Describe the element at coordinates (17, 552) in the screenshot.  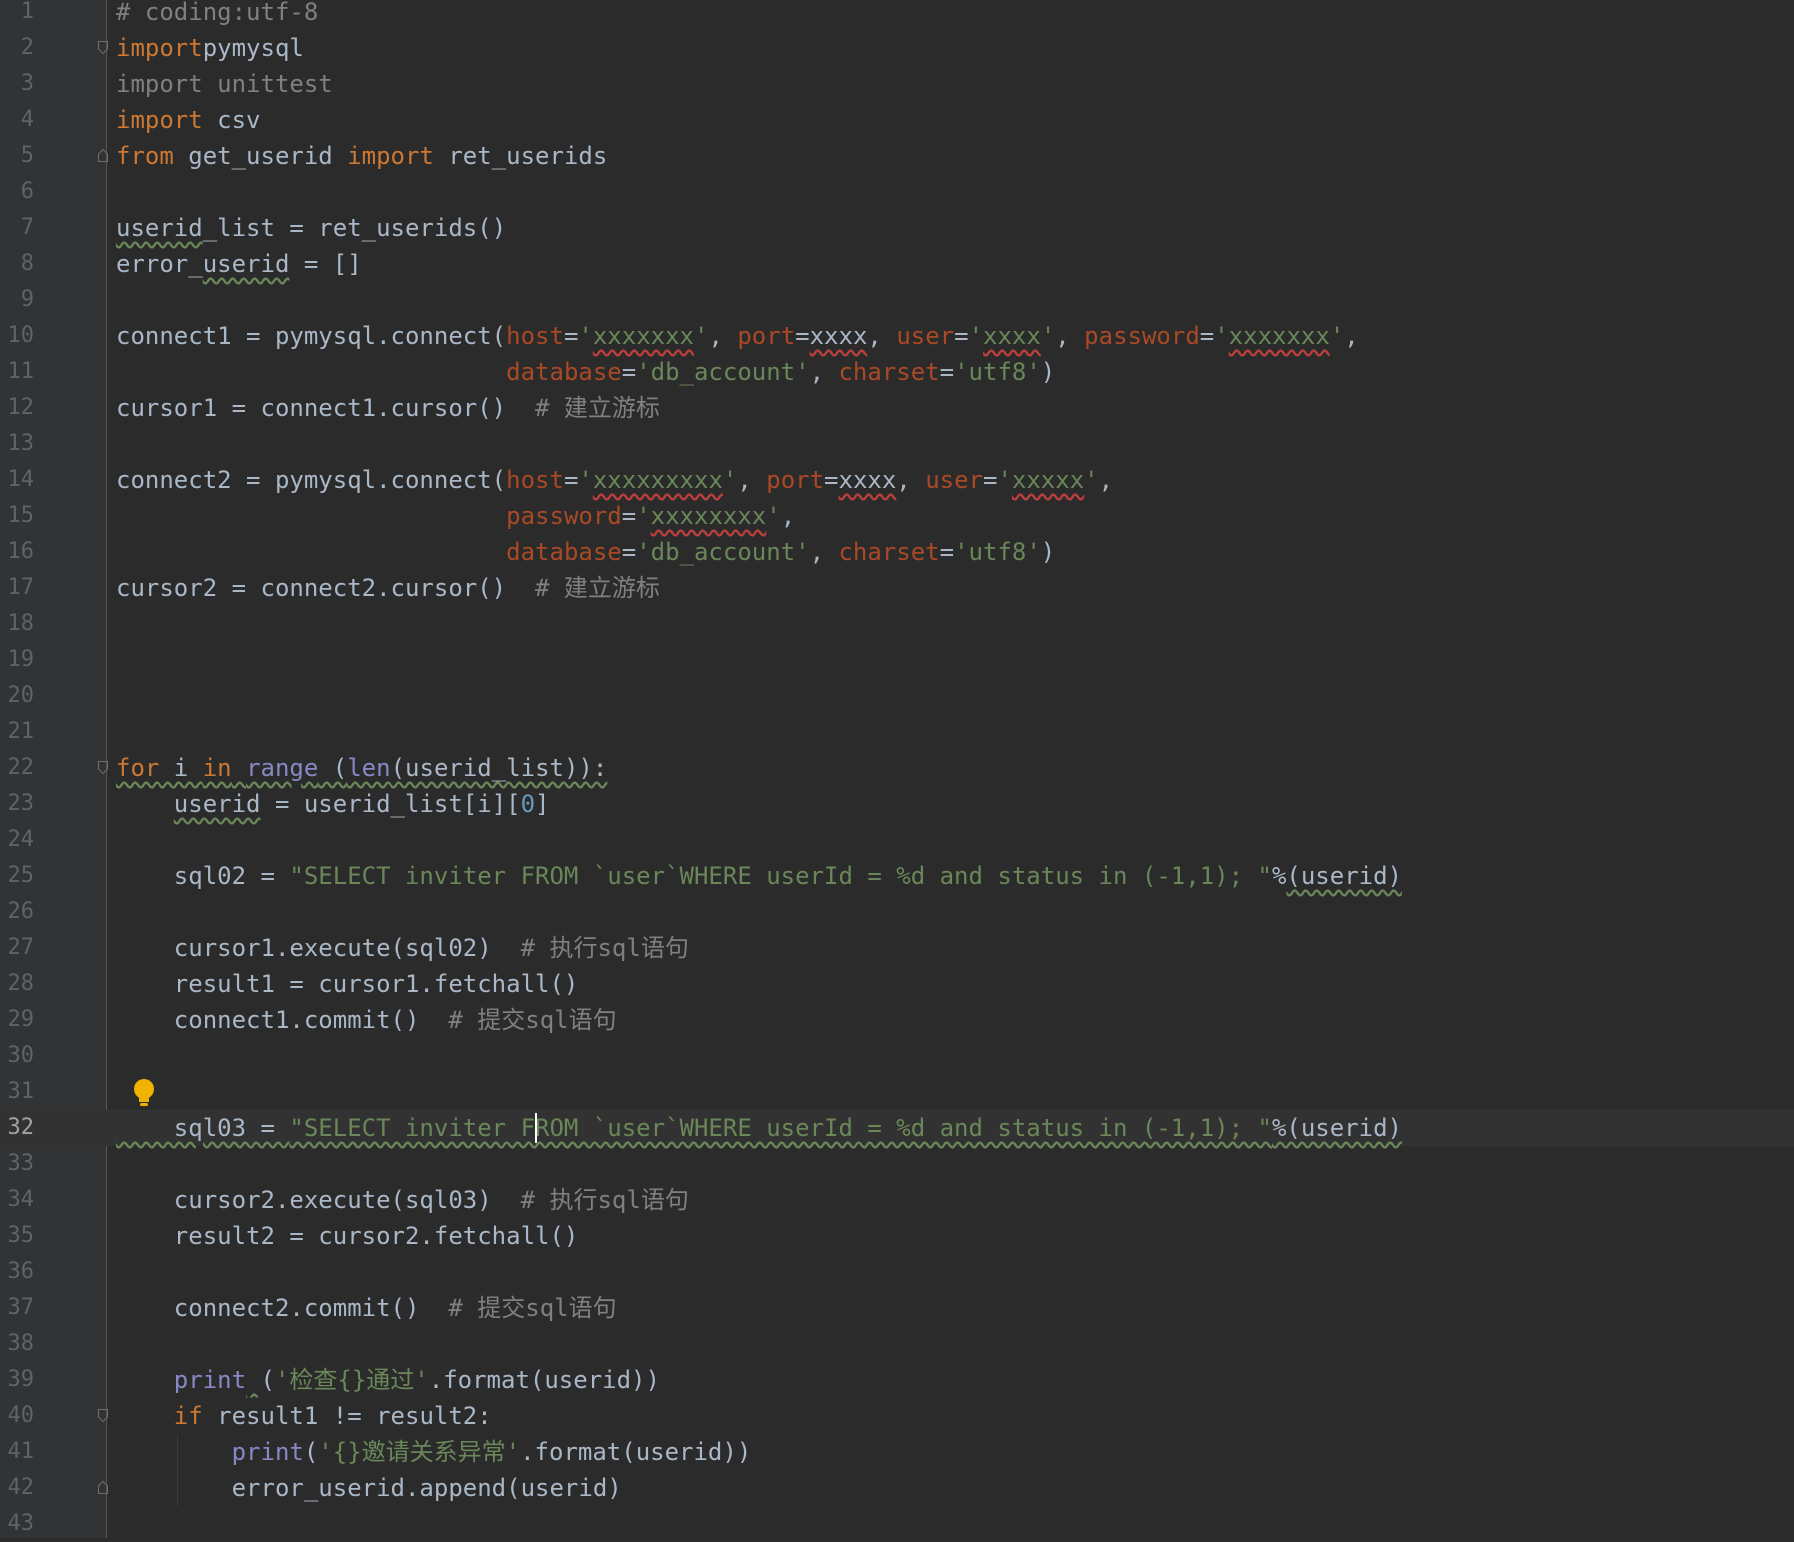
I see `line-number: 16` at that location.